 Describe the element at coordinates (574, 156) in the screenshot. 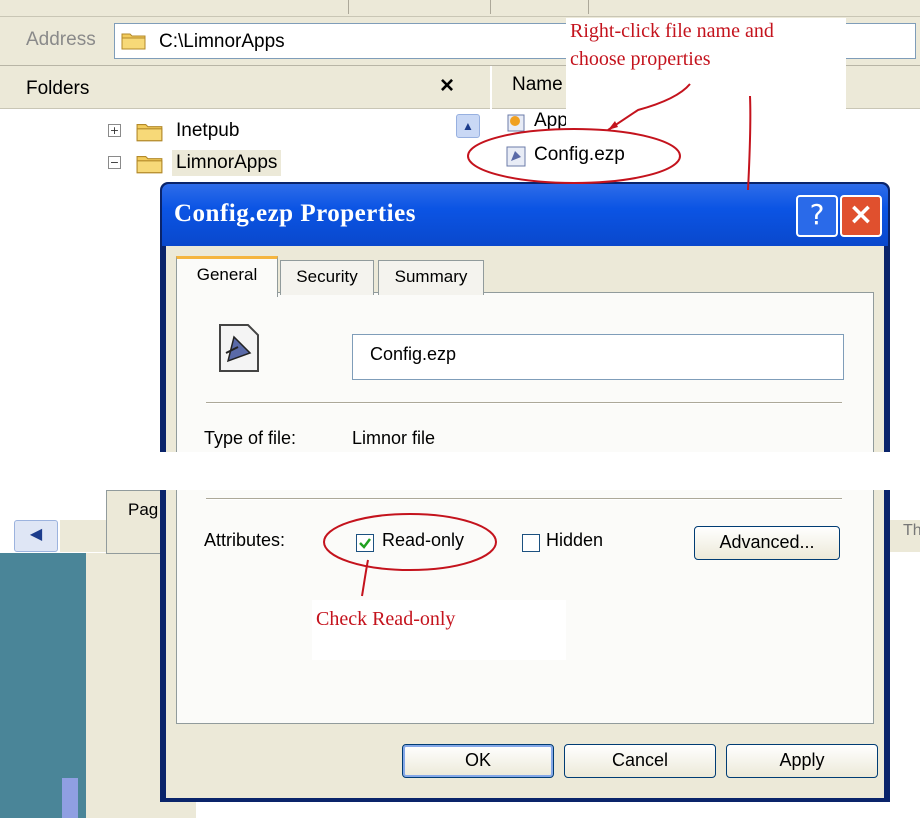

I see `config-ellipse` at that location.